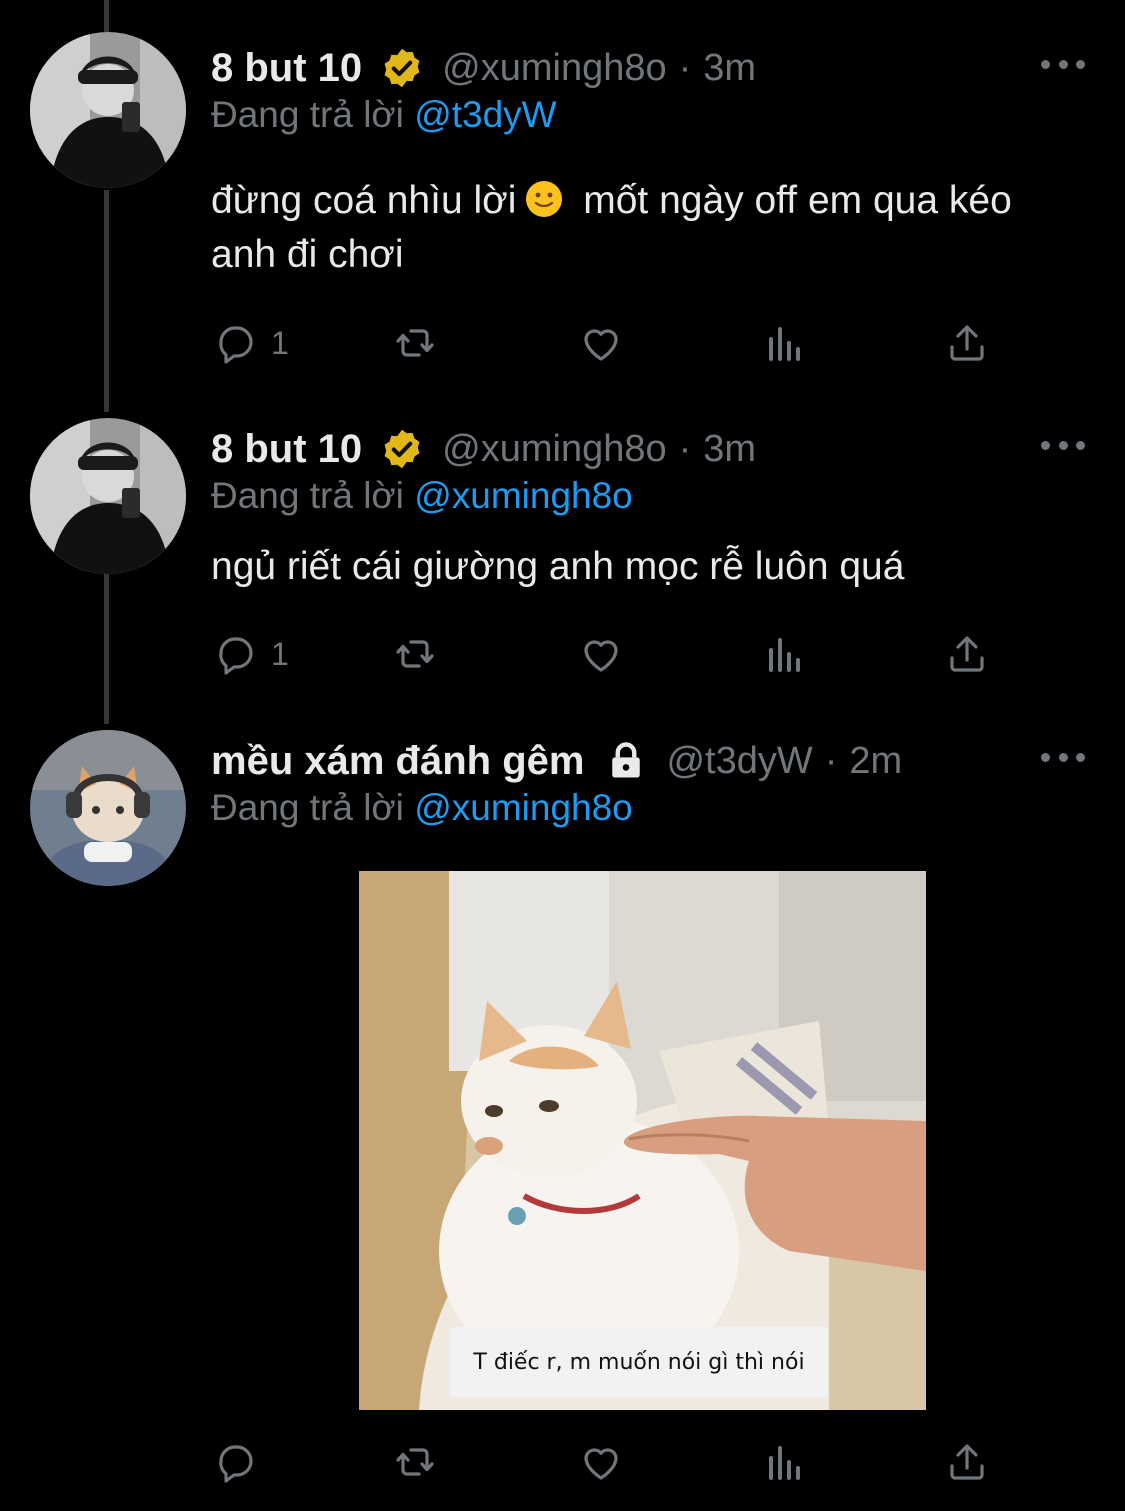 The width and height of the screenshot is (1125, 1511). Describe the element at coordinates (544, 199) in the screenshot. I see `slightly-smiling-face-emoji` at that location.